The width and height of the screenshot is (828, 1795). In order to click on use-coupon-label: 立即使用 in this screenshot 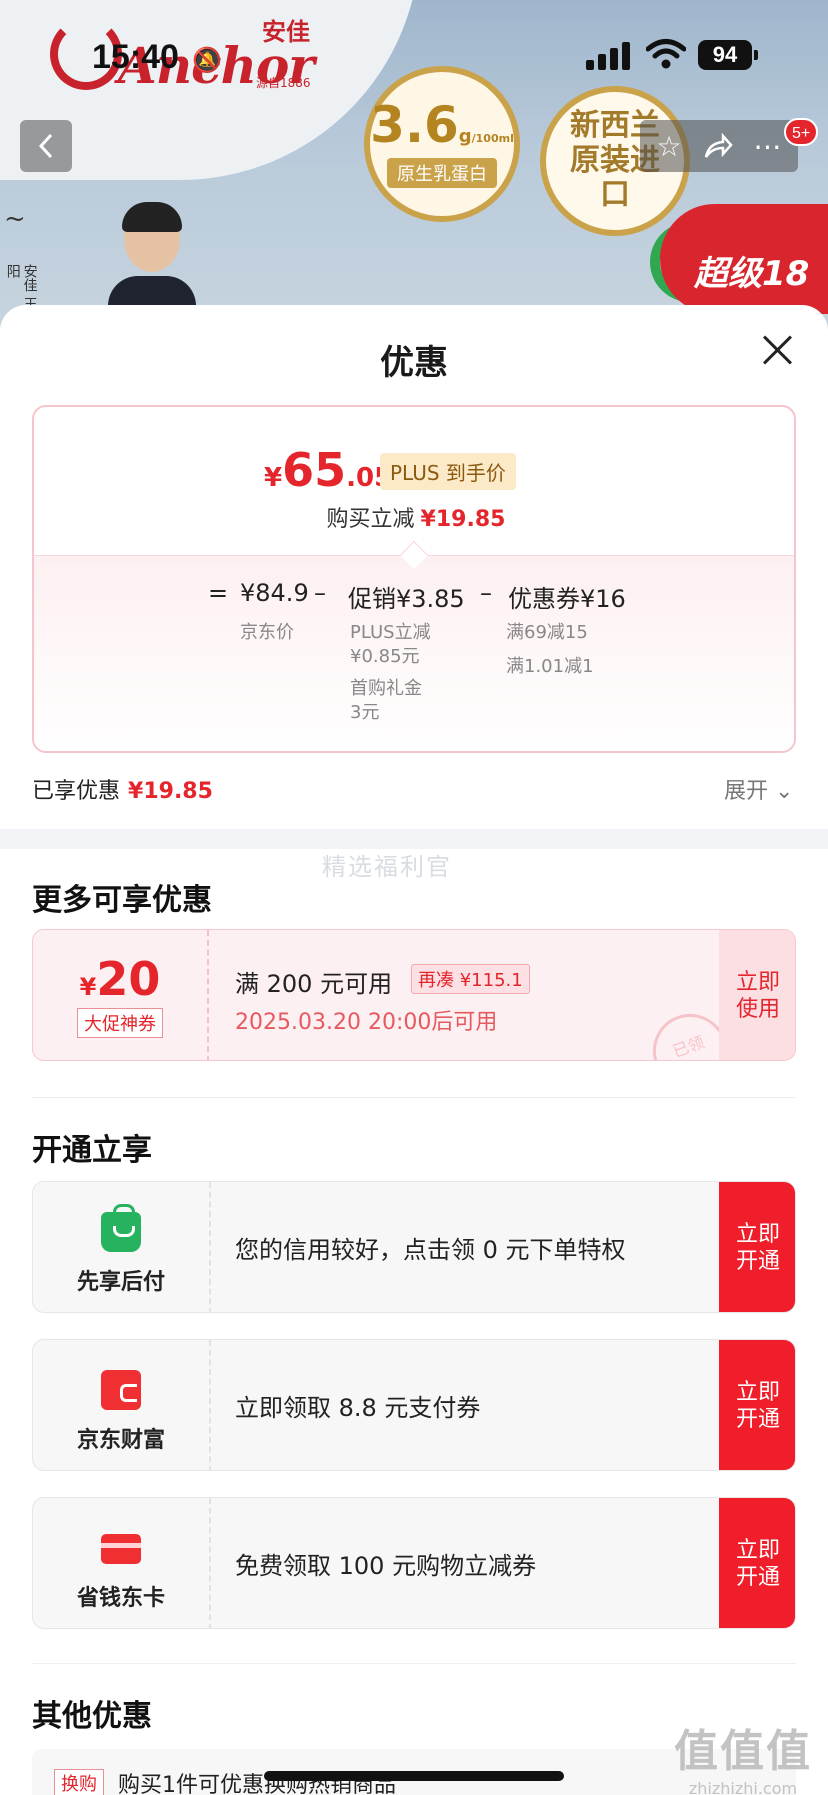, I will do `click(757, 996)`.